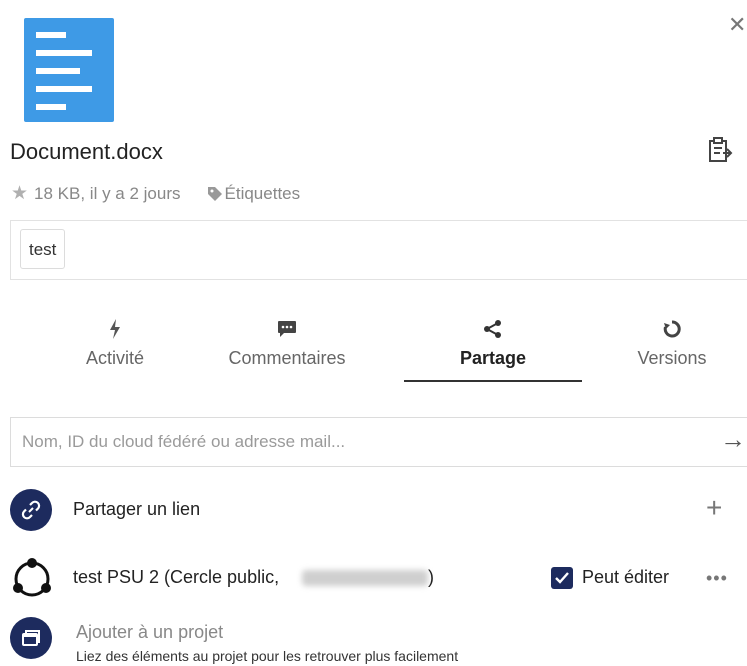 The width and height of the screenshot is (747, 666). I want to click on project-icon, so click(31, 638).